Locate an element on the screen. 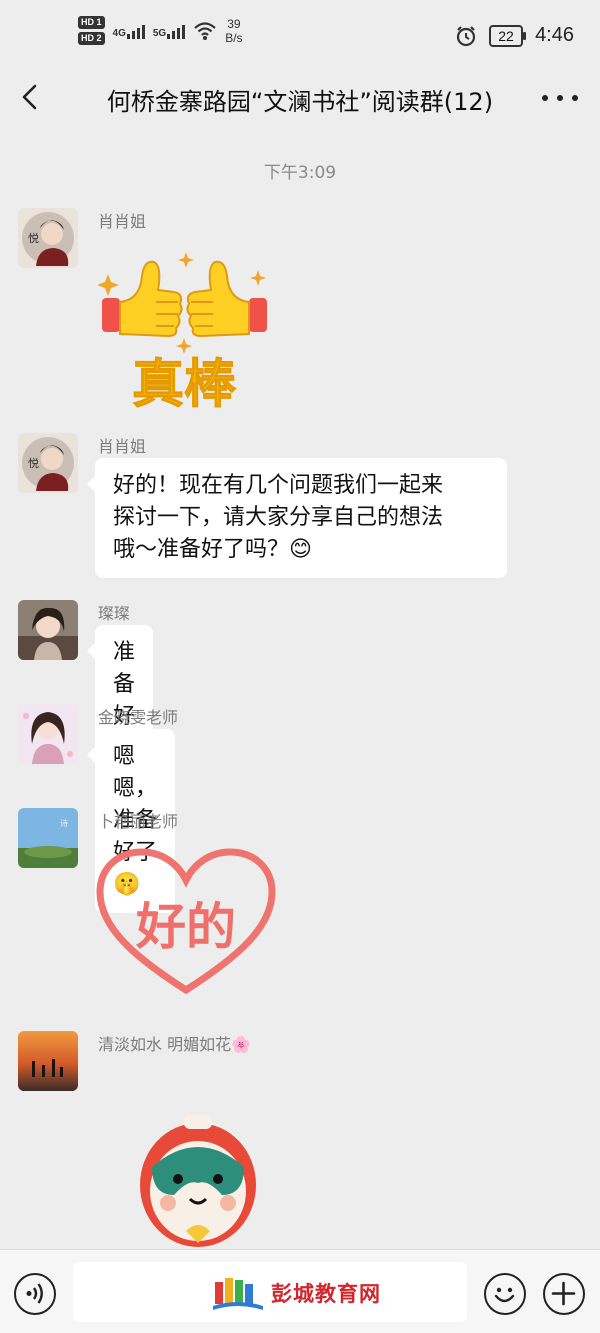  sticker-caption: 好的 is located at coordinates (185, 927).